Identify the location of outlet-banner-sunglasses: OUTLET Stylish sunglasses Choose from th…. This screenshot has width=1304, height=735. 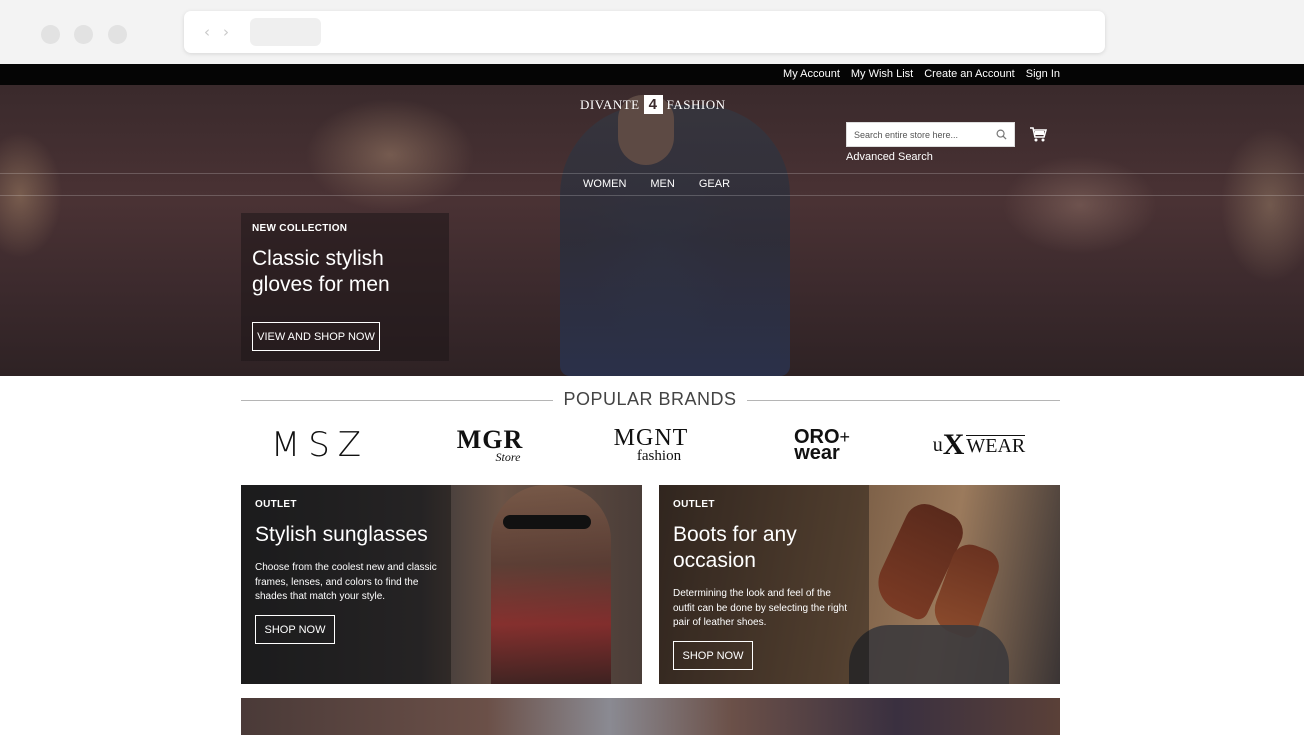
(441, 584).